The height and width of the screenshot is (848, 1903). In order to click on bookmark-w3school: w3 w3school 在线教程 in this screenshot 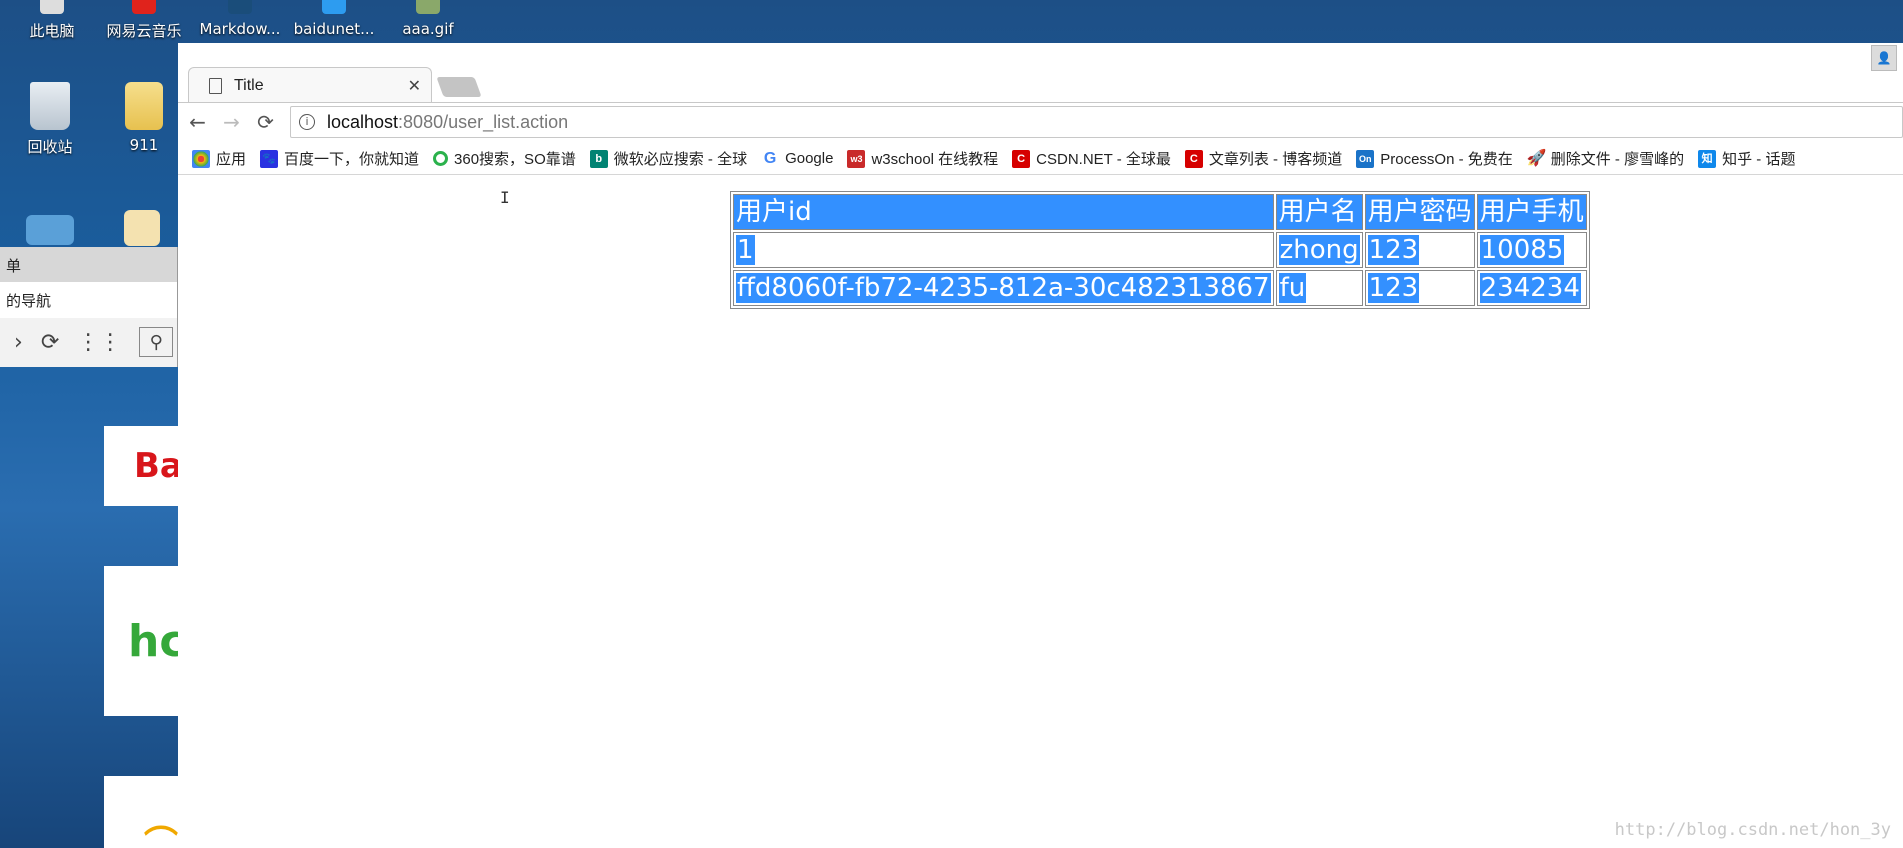, I will do `click(922, 158)`.